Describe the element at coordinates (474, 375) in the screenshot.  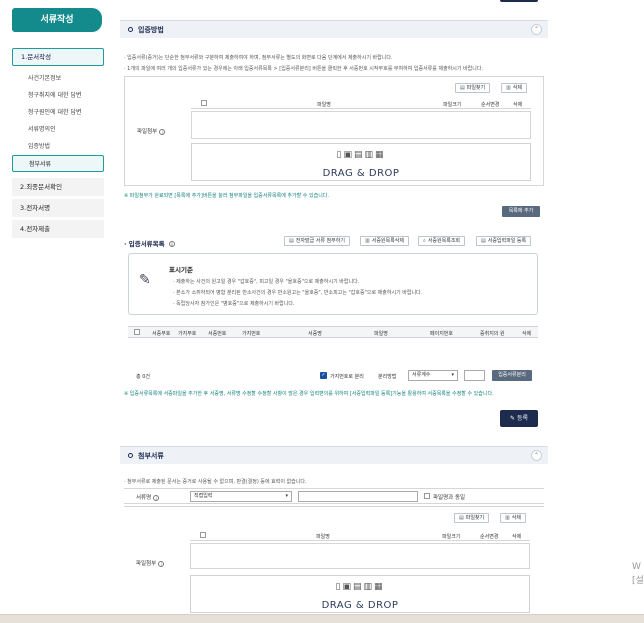
I see `split-count-input` at that location.